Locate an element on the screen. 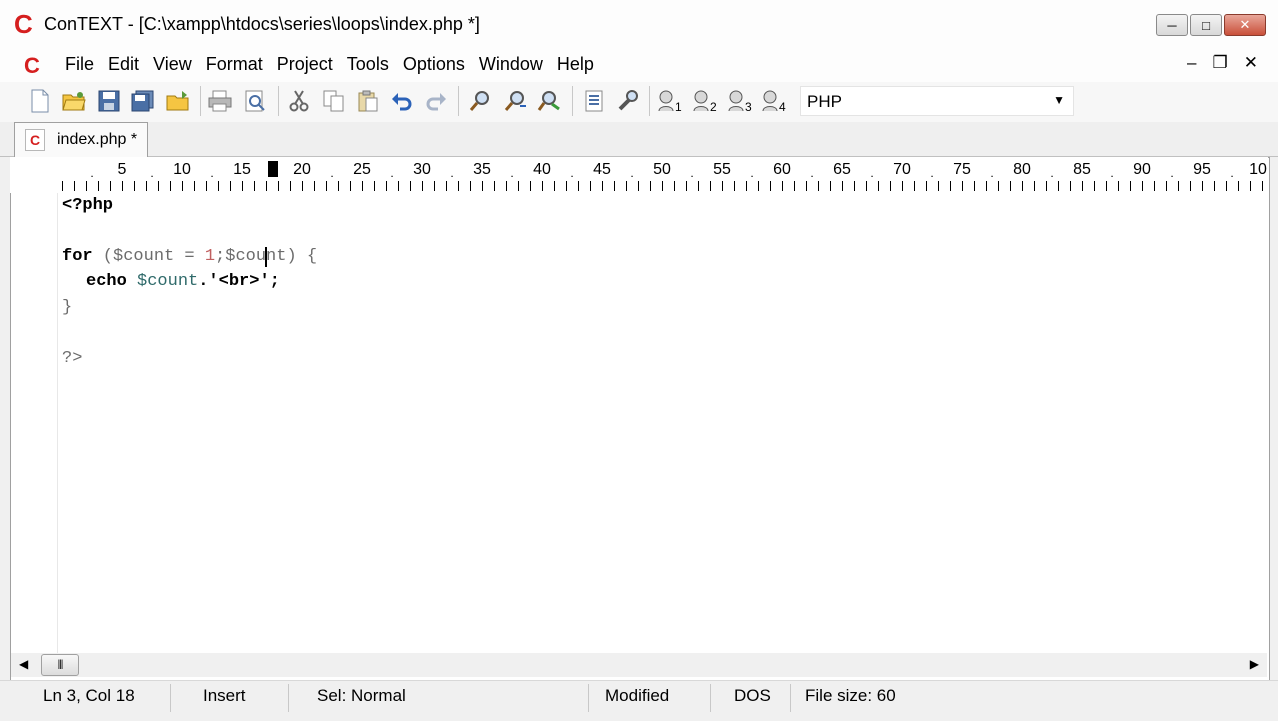  assign-op: = is located at coordinates (189, 256).